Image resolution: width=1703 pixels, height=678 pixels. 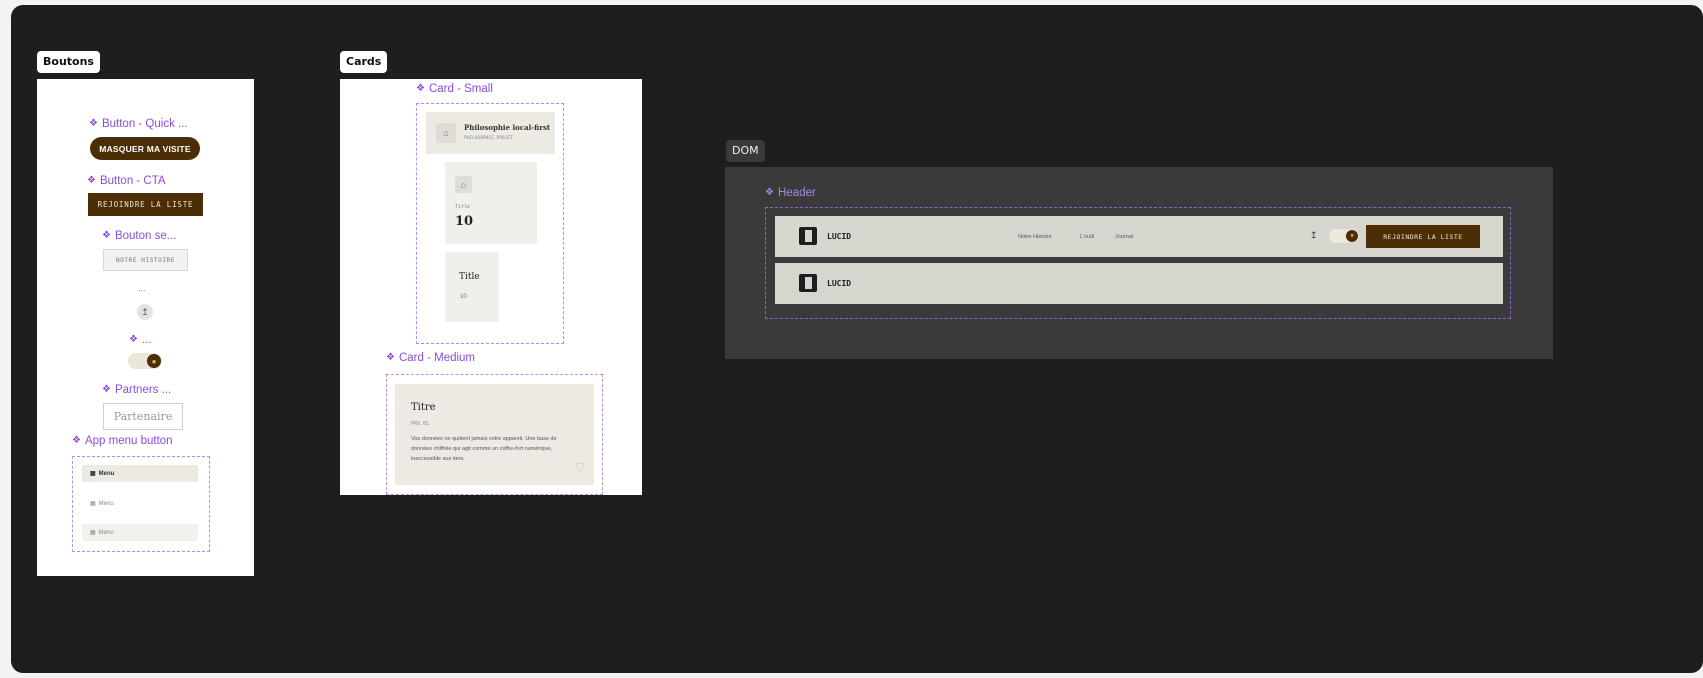 What do you see at coordinates (140, 473) in the screenshot?
I see `app-menu-button-active: ▦ Menu` at bounding box center [140, 473].